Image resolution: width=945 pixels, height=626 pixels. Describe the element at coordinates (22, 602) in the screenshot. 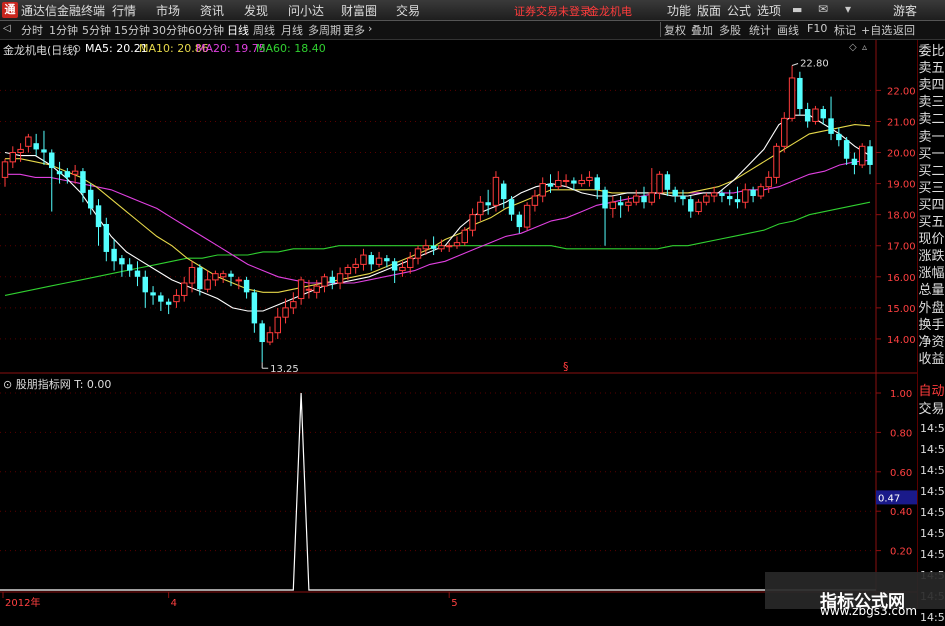

I see `x-tick-label: 2012年` at that location.